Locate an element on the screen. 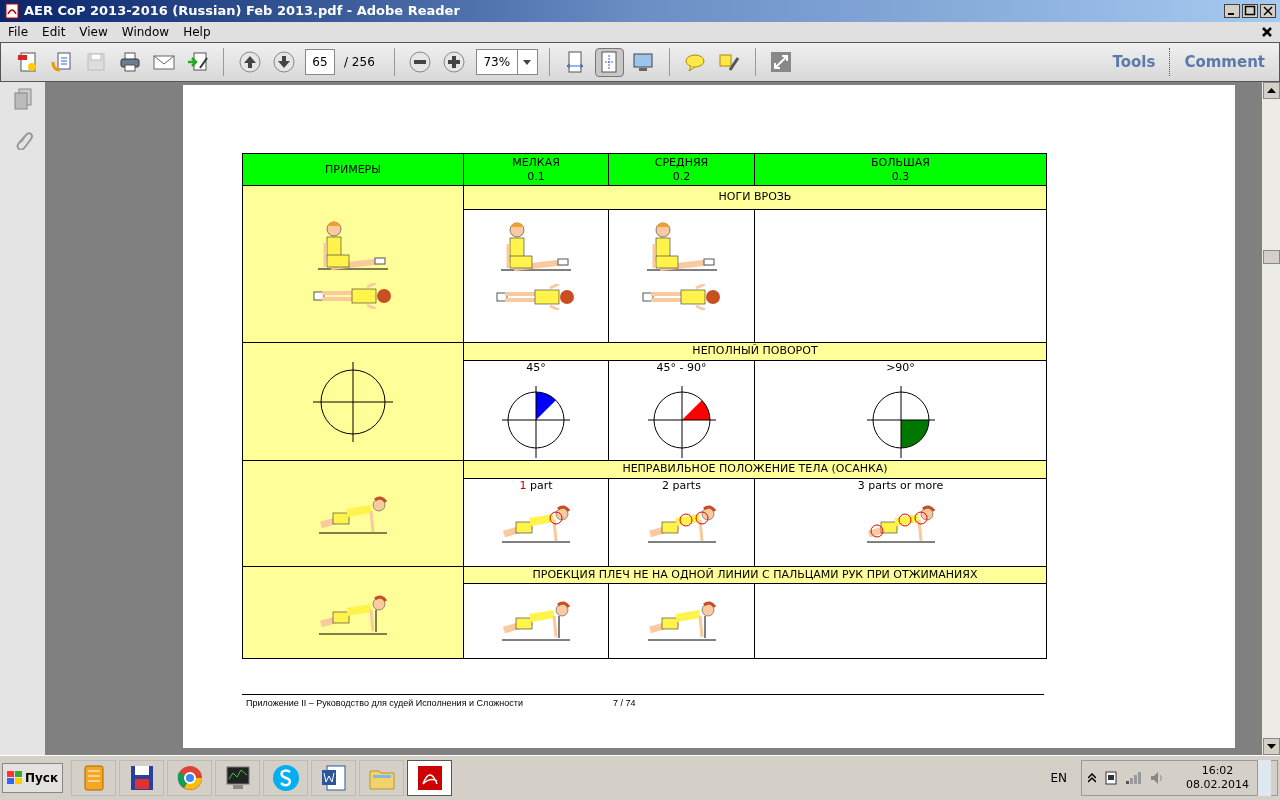 Image resolution: width=1280 pixels, height=800 pixels. language-indicator: EN is located at coordinates (1058, 778).